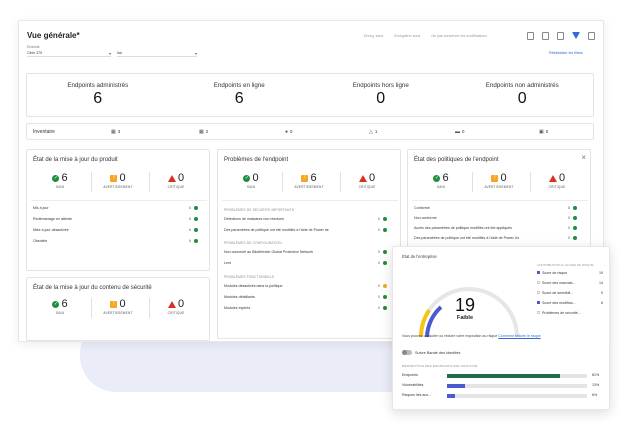  Describe the element at coordinates (203, 132) in the screenshot. I see `inventory-windows-server: ▦ 2` at that location.